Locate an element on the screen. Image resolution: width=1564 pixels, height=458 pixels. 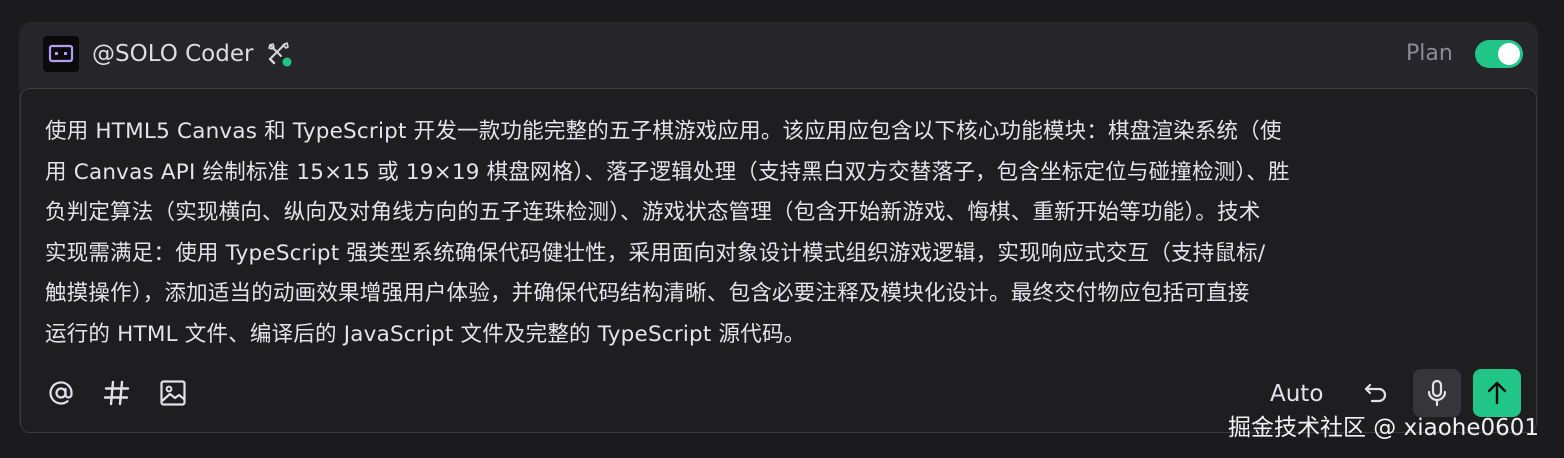
wrench-screwdriver-icon is located at coordinates (280, 55).